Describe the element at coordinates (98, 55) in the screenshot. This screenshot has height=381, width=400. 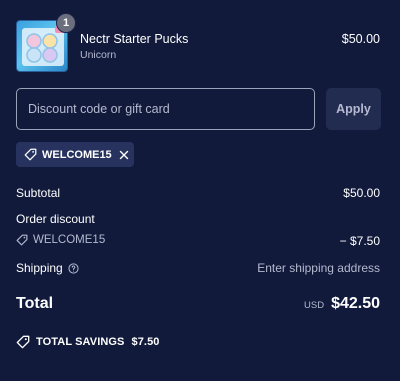
I see `product-variant: Unicorn` at that location.